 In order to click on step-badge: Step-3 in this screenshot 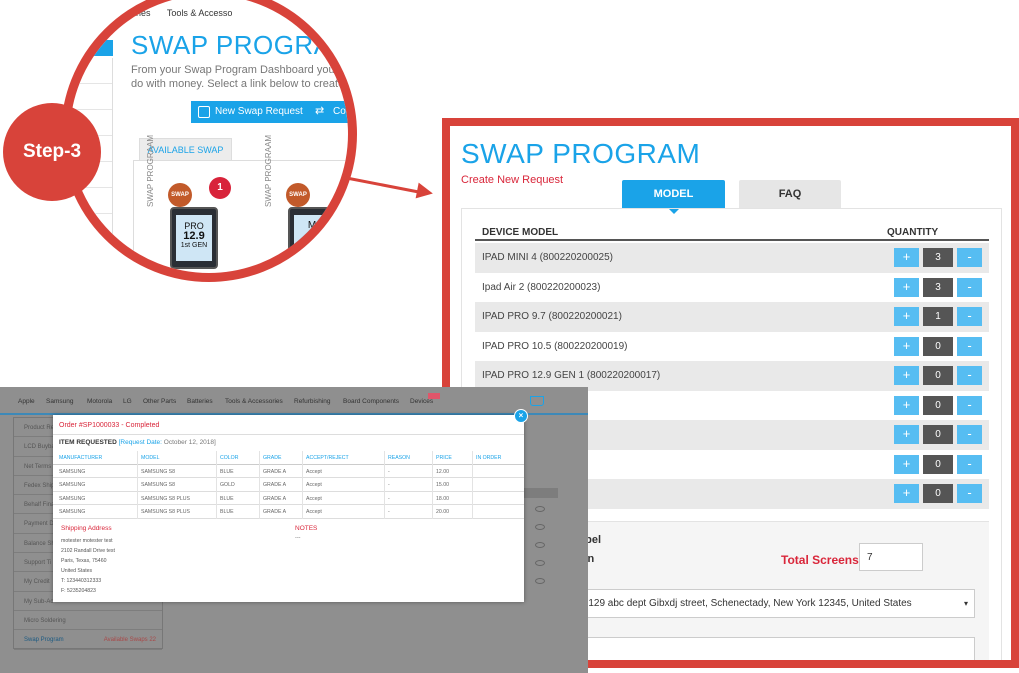, I will do `click(52, 152)`.